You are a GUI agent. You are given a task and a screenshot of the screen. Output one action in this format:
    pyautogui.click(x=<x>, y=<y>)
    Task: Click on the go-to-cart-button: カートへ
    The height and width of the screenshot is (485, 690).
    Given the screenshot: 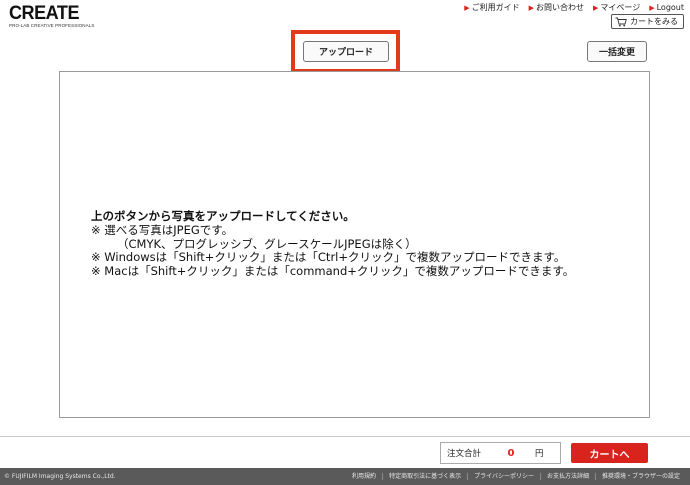 What is the action you would take?
    pyautogui.click(x=609, y=453)
    